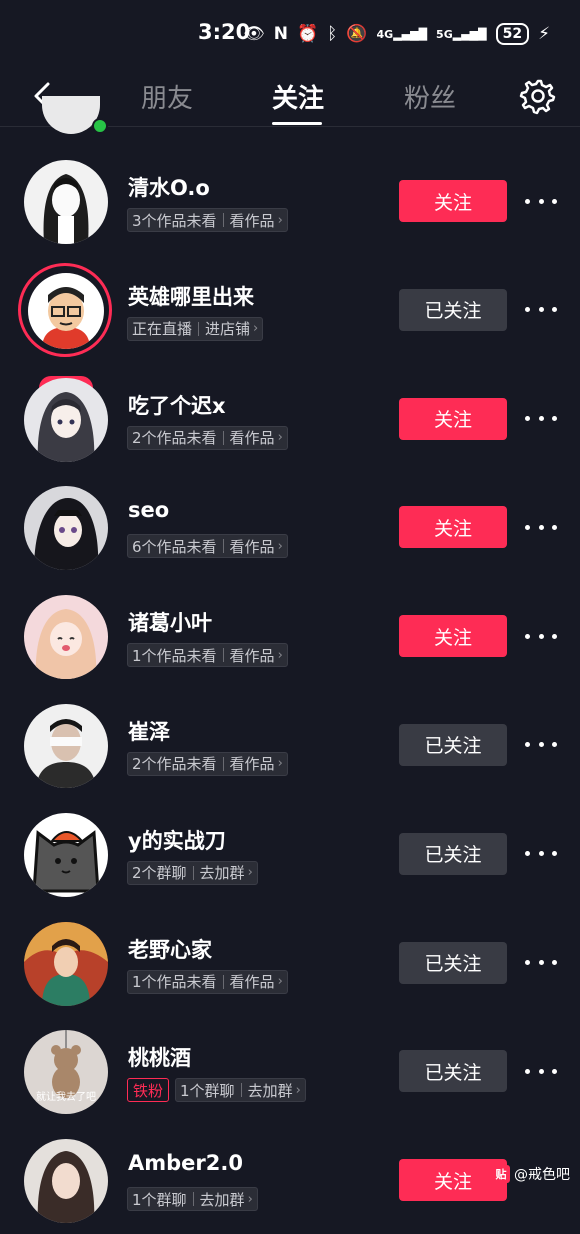 The height and width of the screenshot is (1234, 580). Describe the element at coordinates (170, 949) in the screenshot. I see `user-name: 老野心家` at that location.